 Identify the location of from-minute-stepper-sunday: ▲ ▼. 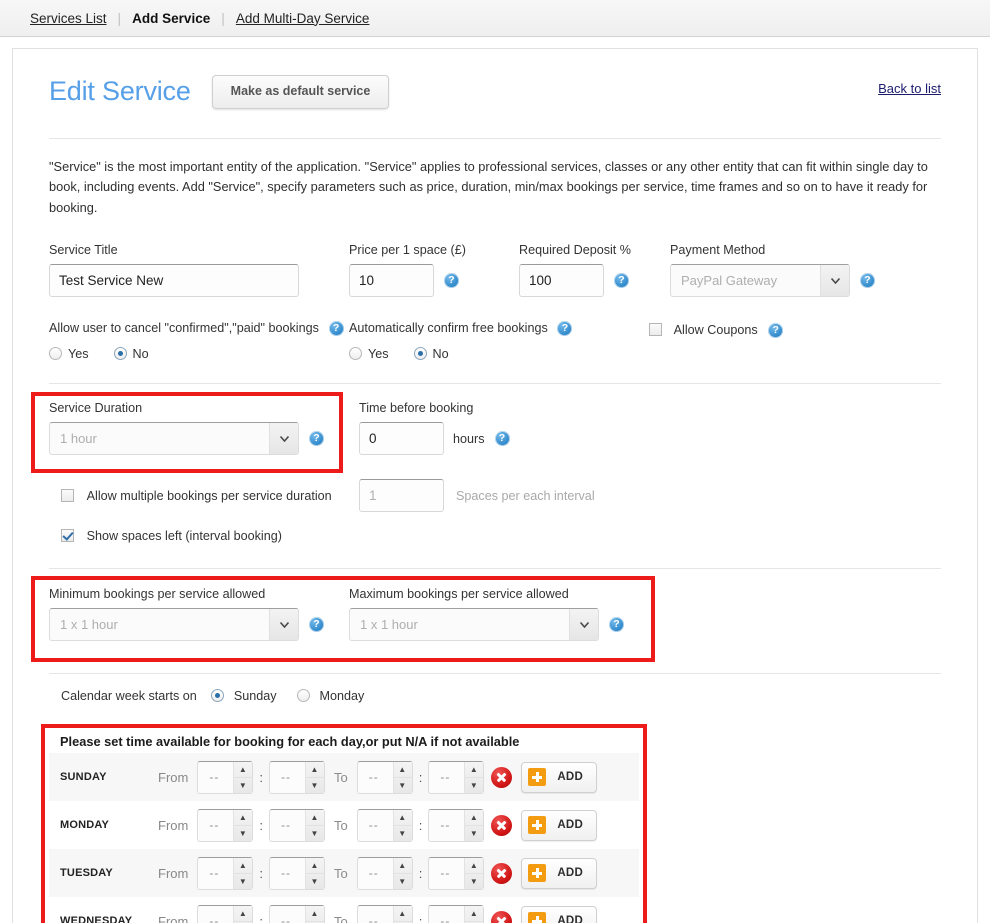
(314, 777).